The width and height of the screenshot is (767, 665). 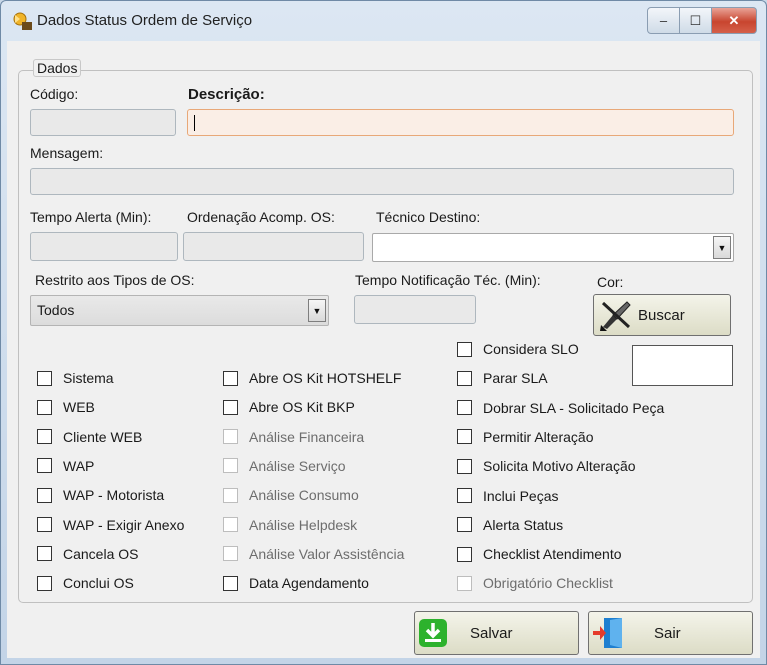 I want to click on checkbox-label: Análise Serviço, so click(x=297, y=465).